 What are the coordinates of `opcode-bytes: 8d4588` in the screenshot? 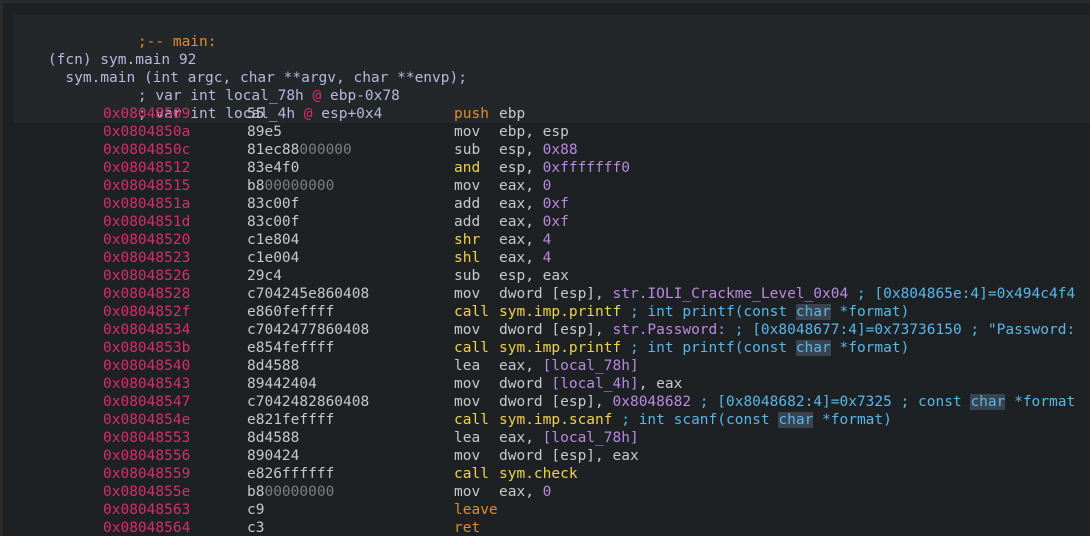 It's located at (273, 366).